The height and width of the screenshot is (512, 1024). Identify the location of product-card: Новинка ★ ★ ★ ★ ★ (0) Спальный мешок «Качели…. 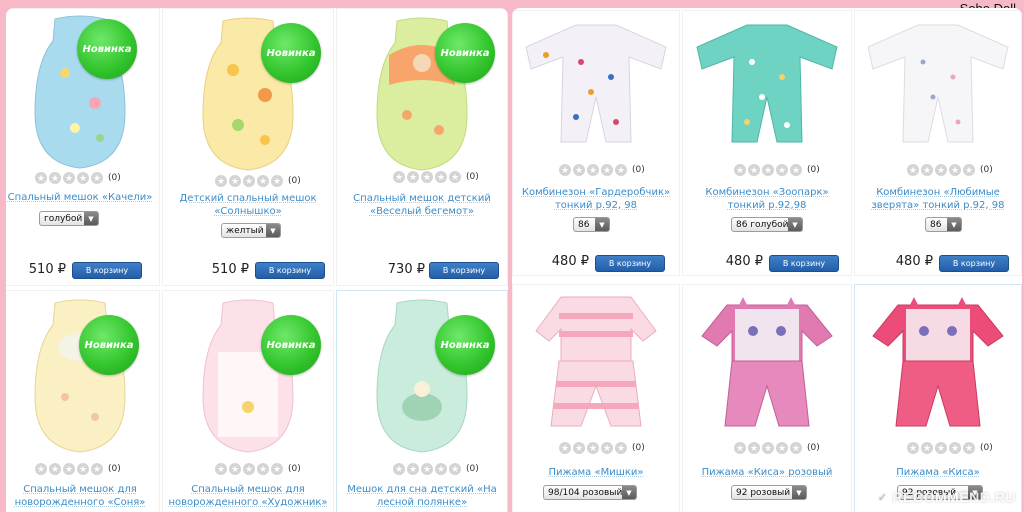
(83, 147).